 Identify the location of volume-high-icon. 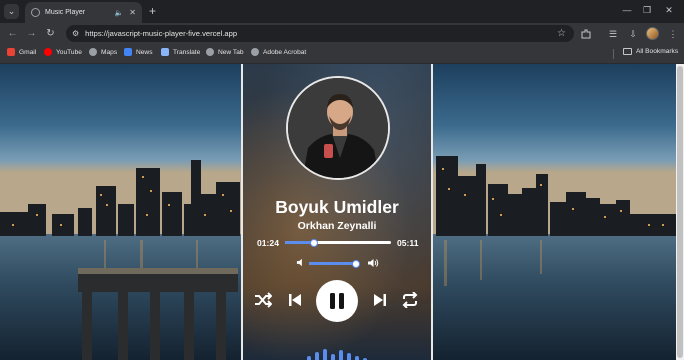
(373, 264).